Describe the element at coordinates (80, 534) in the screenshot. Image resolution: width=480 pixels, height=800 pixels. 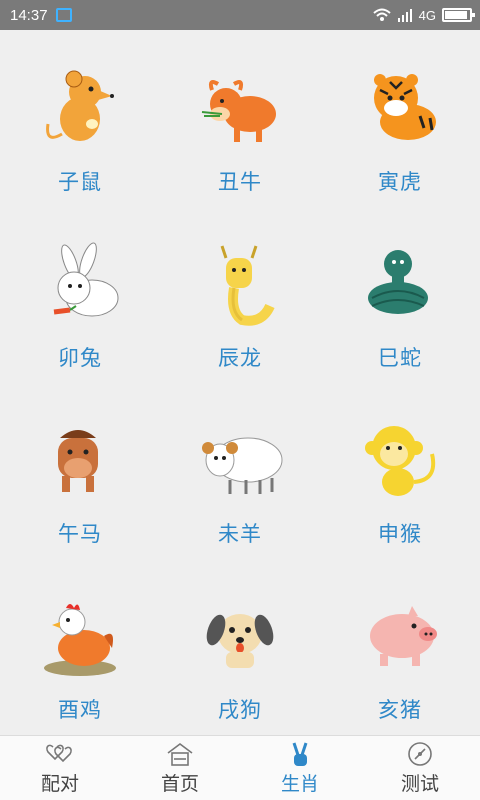
I see `zodiac-label: 午马` at that location.